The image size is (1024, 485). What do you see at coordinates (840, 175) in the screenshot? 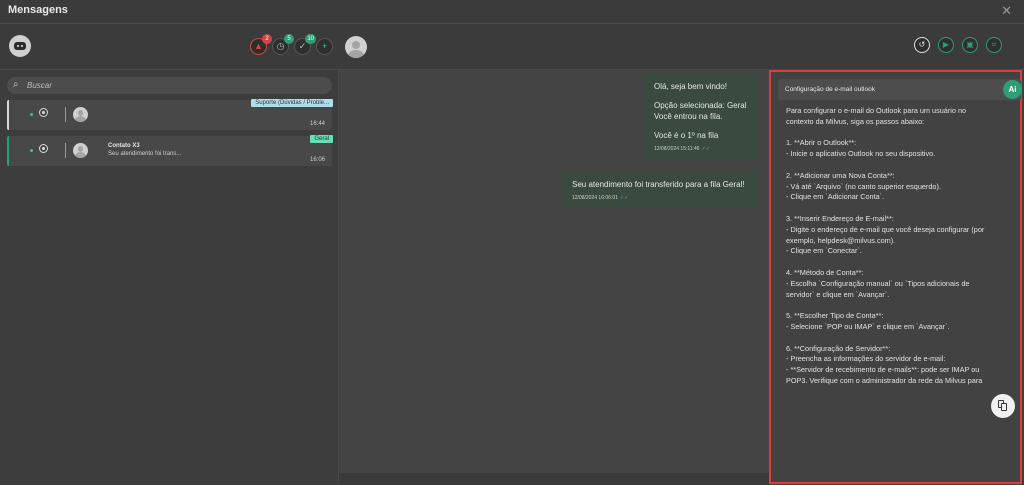
I see `ai-response-line: 2. **Adicionar uma Nova Conta**:` at bounding box center [840, 175].